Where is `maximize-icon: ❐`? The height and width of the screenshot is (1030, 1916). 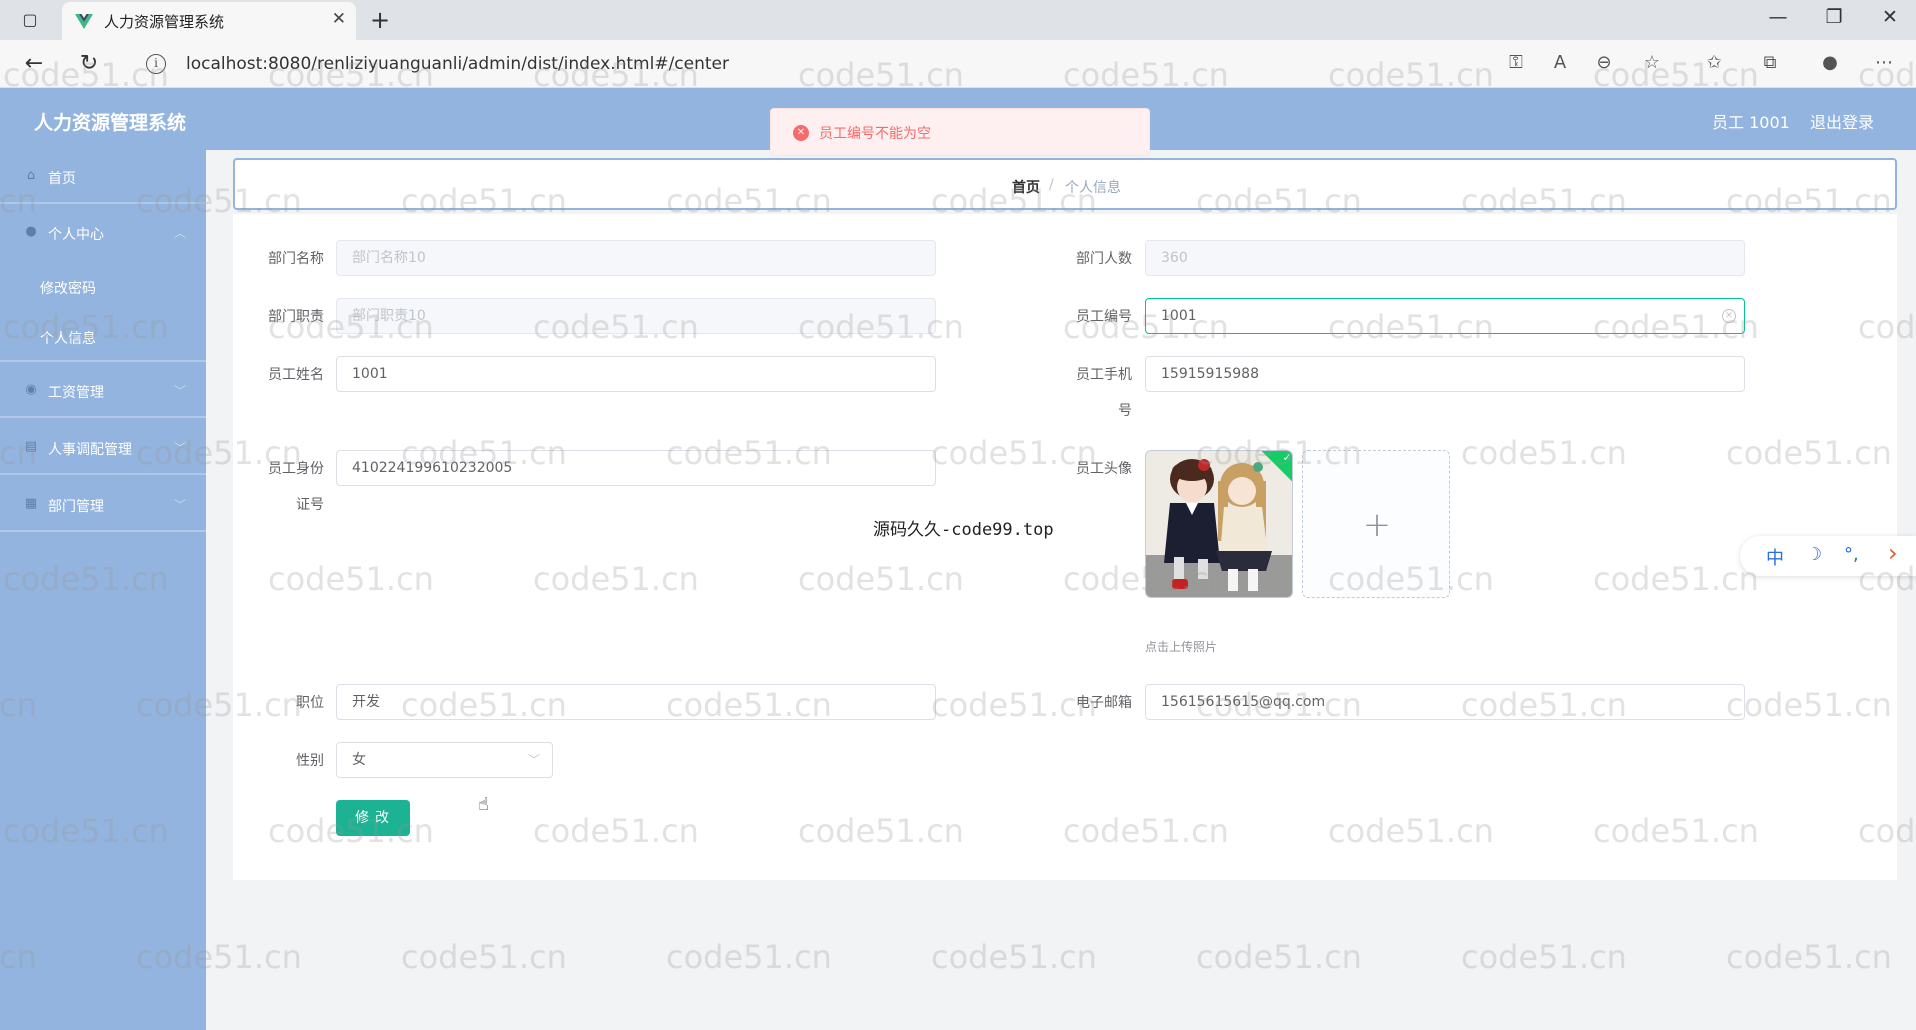
maximize-icon: ❐ is located at coordinates (1834, 17).